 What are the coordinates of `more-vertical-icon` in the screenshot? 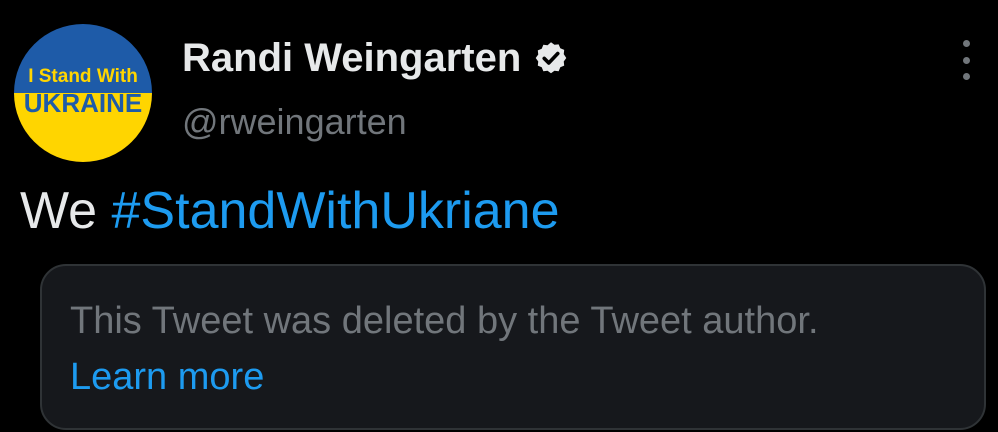 It's located at (966, 60).